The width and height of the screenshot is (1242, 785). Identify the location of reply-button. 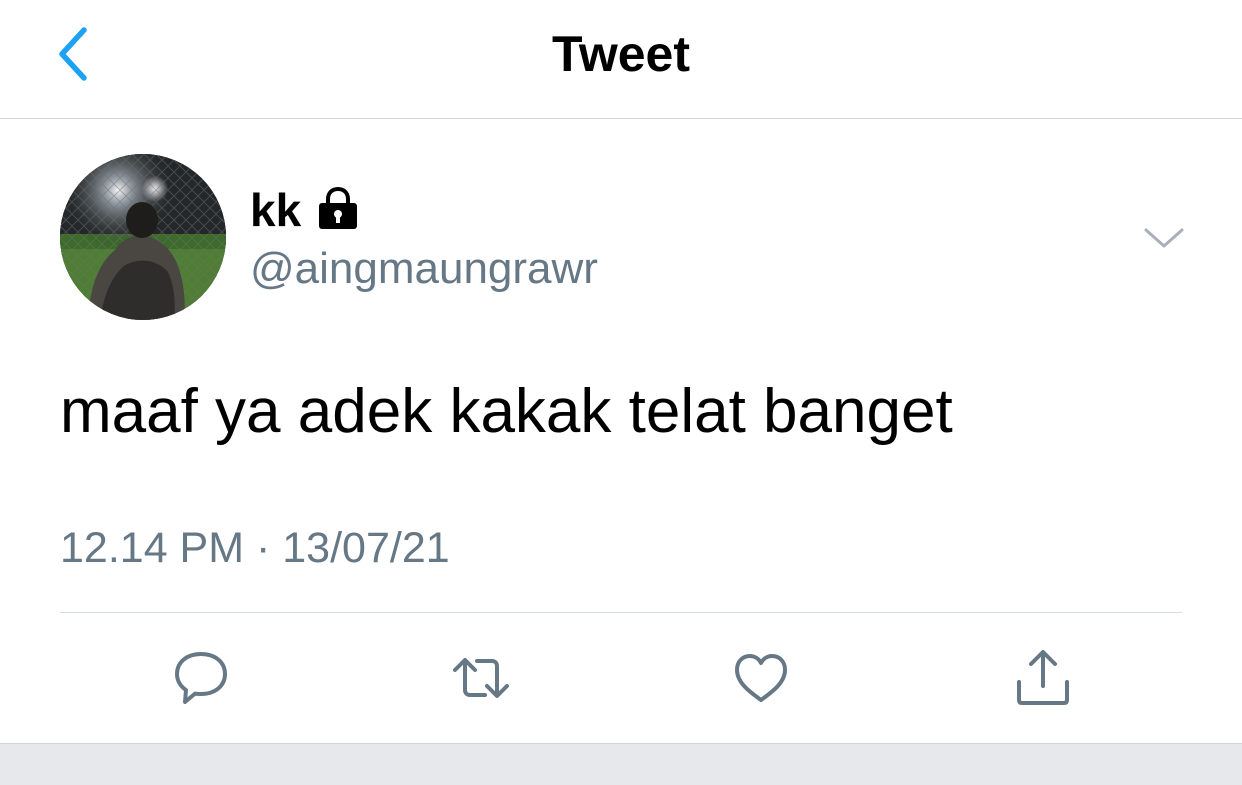
(201, 678).